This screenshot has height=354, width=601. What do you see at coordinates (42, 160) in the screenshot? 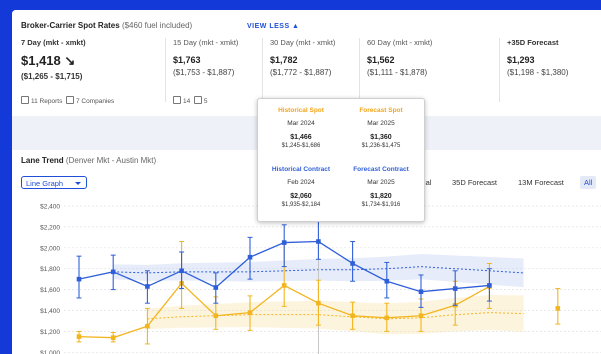
I see `lane-trend-title-text: Lane Trend` at bounding box center [42, 160].